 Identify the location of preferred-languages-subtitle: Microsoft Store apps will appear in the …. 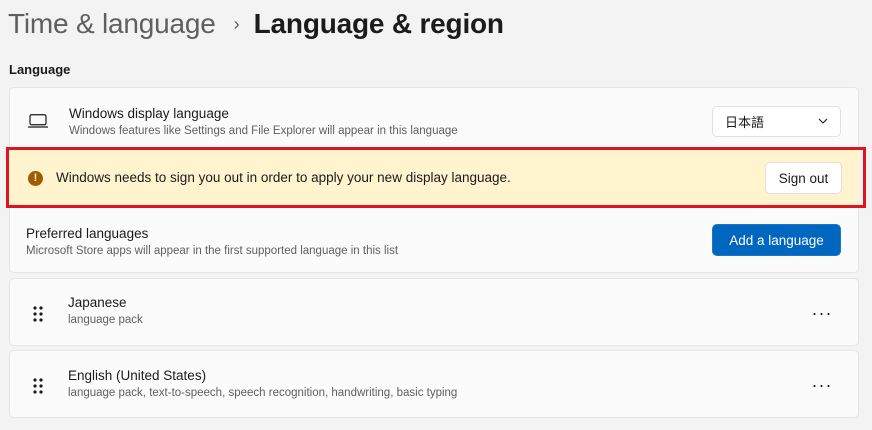
(212, 251).